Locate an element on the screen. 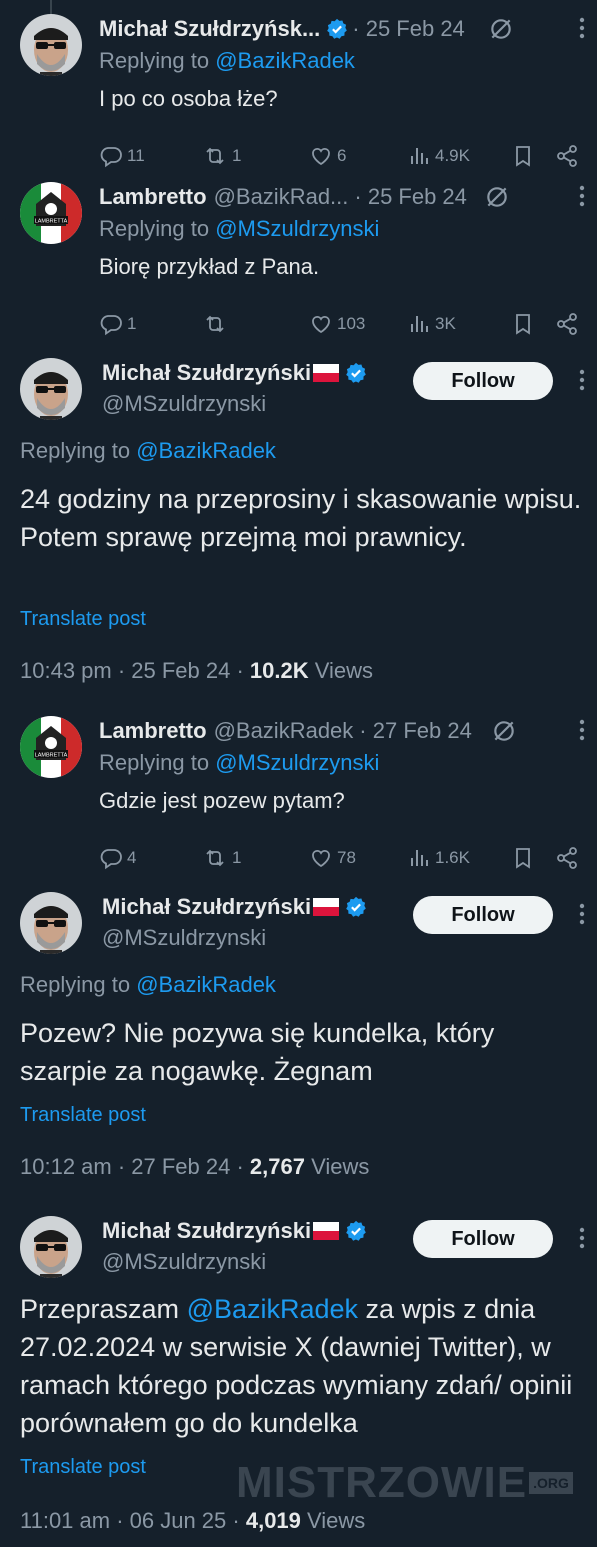  tweet-text: Gdzie jest pozew pytam? is located at coordinates (222, 800).